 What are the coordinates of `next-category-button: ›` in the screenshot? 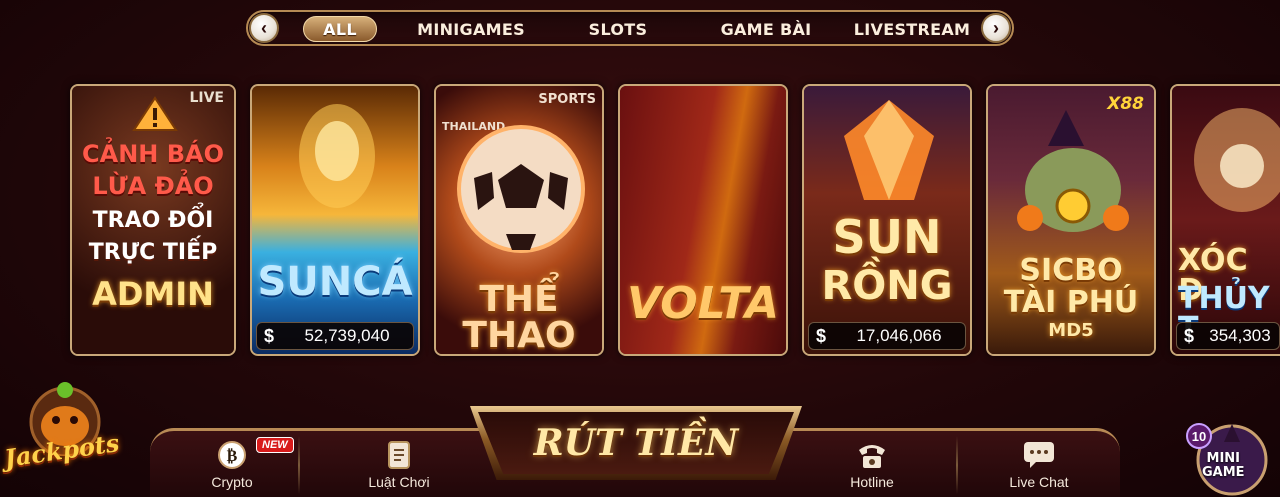 It's located at (996, 28).